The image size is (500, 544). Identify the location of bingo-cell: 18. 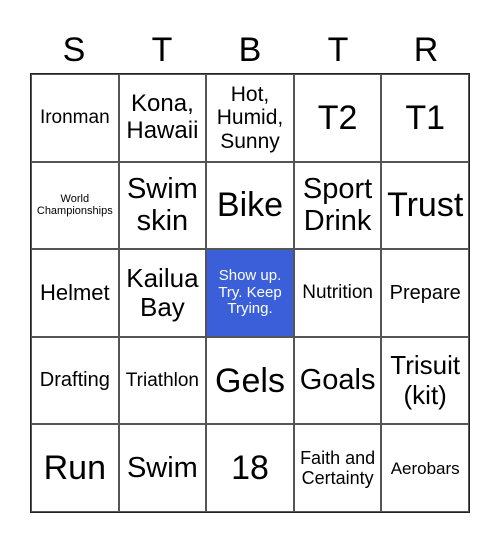
(250, 468).